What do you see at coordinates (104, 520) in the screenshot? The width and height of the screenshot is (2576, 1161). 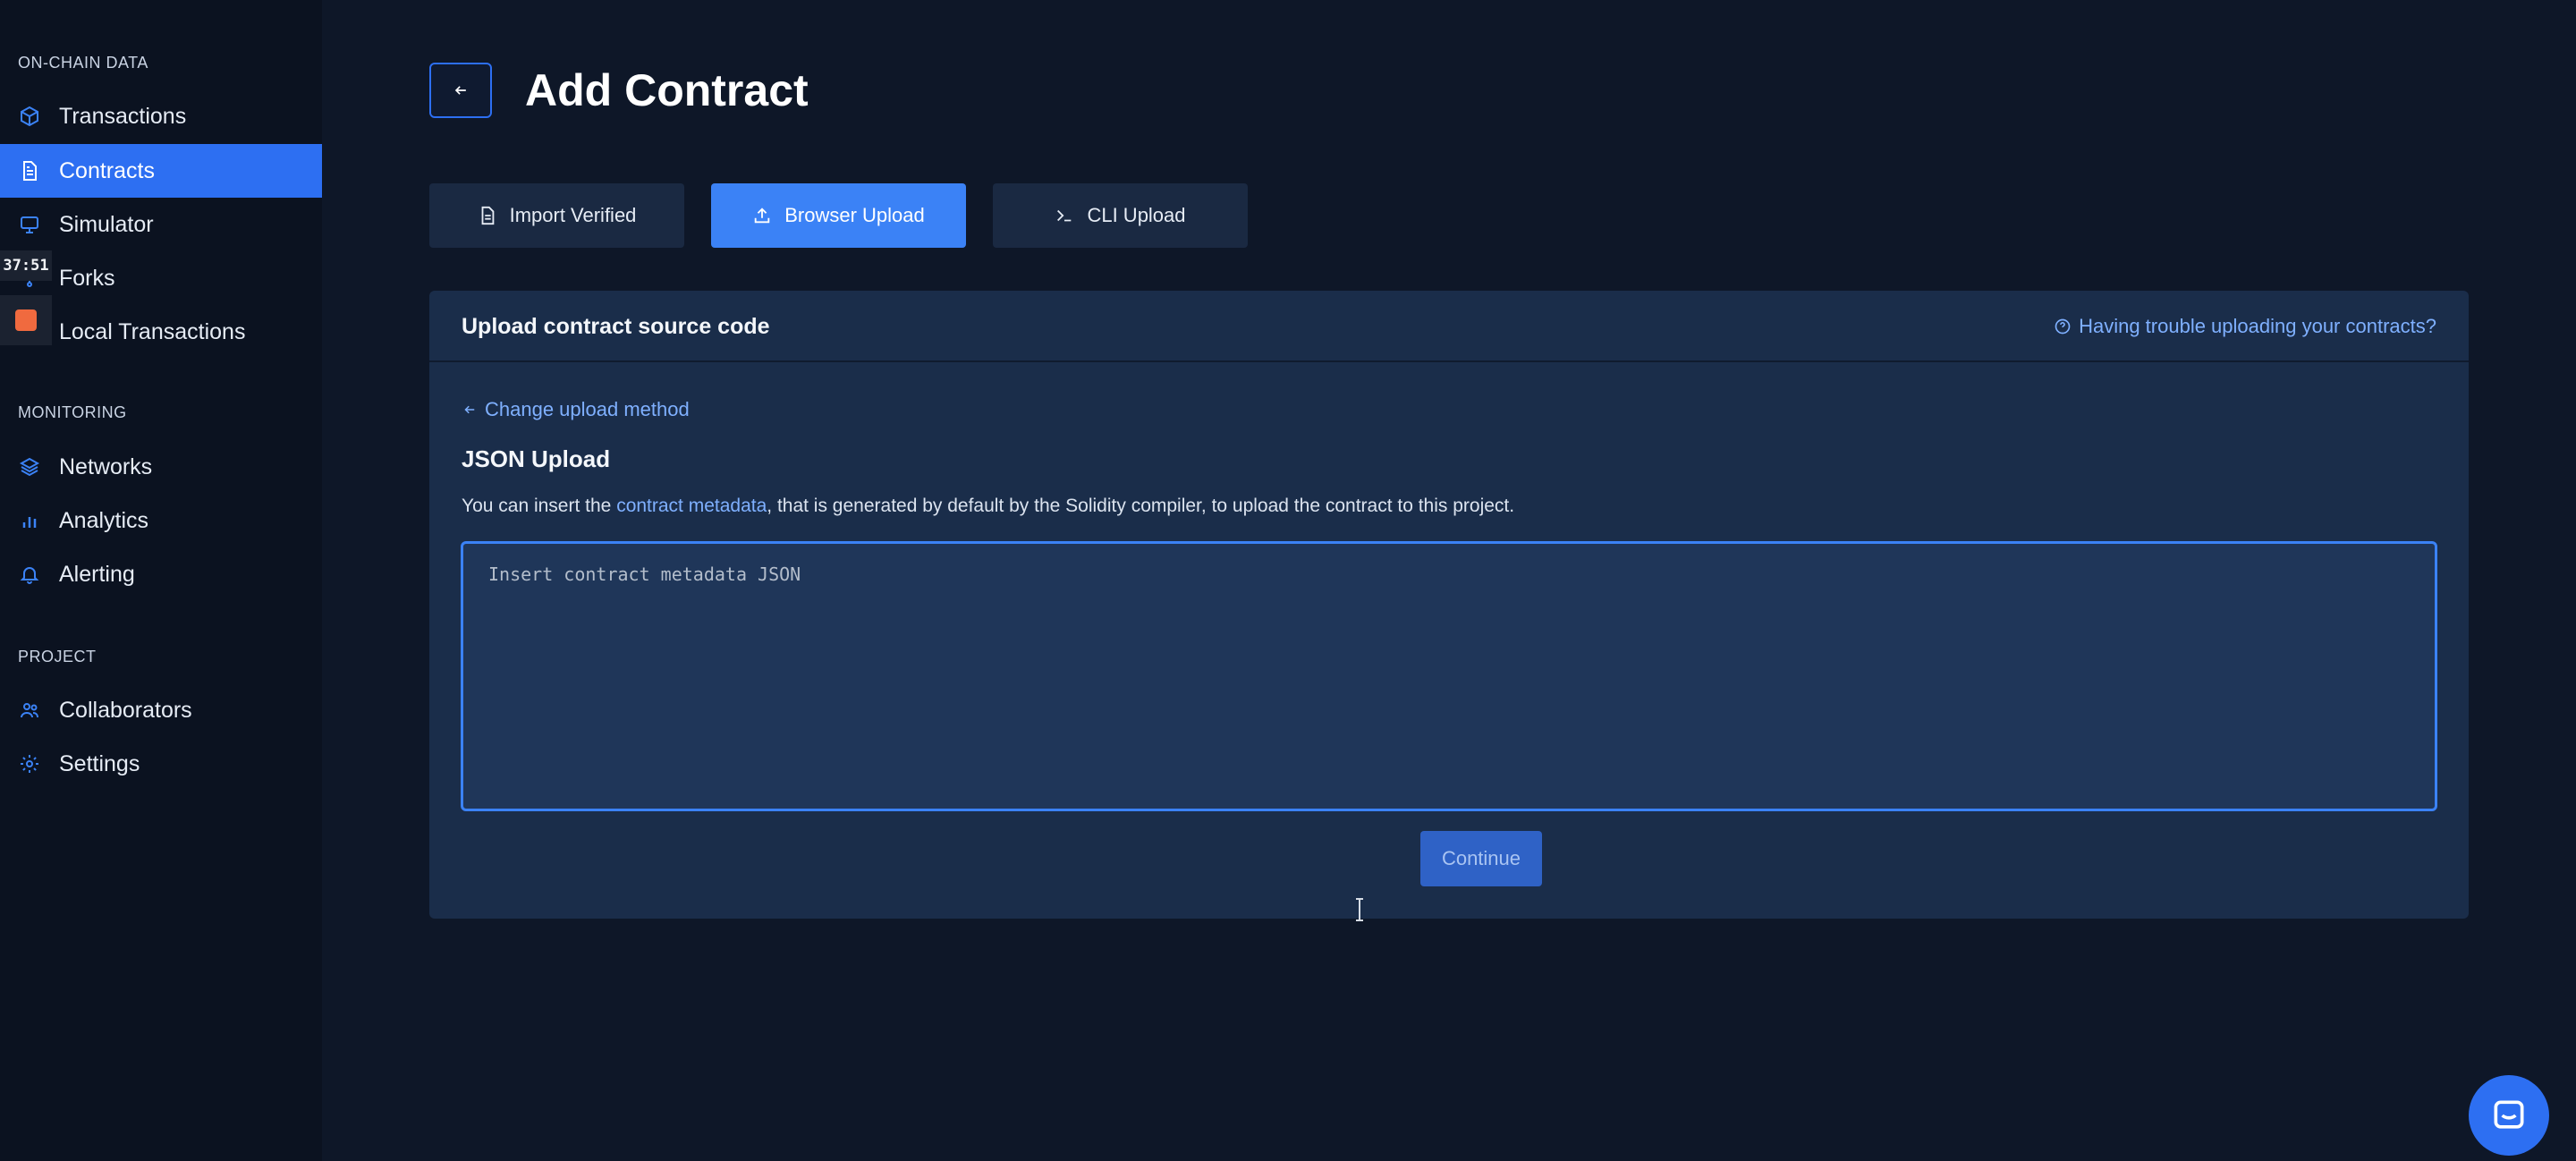 I see `sidebar-item-label: Analytics` at bounding box center [104, 520].